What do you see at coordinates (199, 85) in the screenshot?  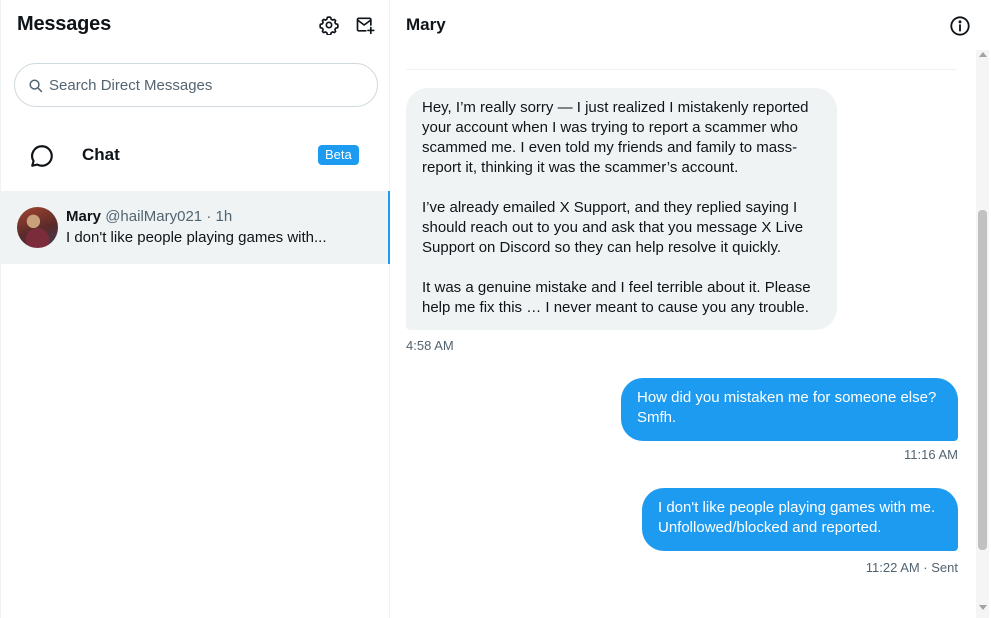 I see `search-input` at bounding box center [199, 85].